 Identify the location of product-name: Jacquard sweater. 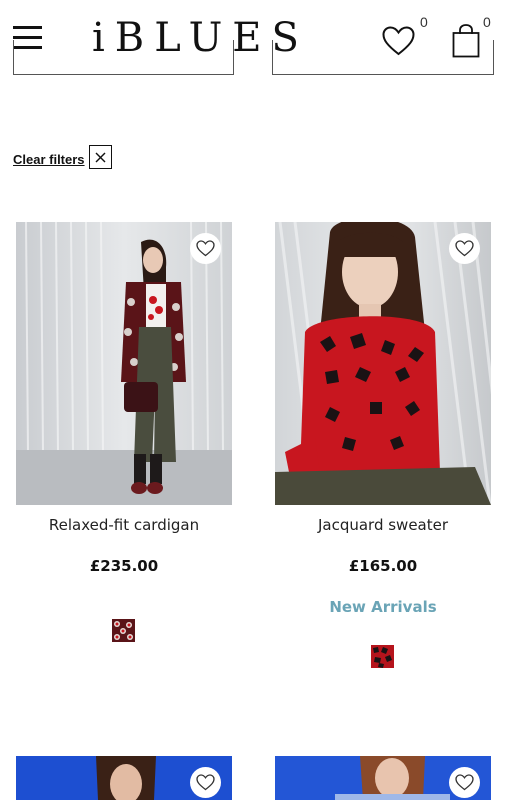
(383, 525).